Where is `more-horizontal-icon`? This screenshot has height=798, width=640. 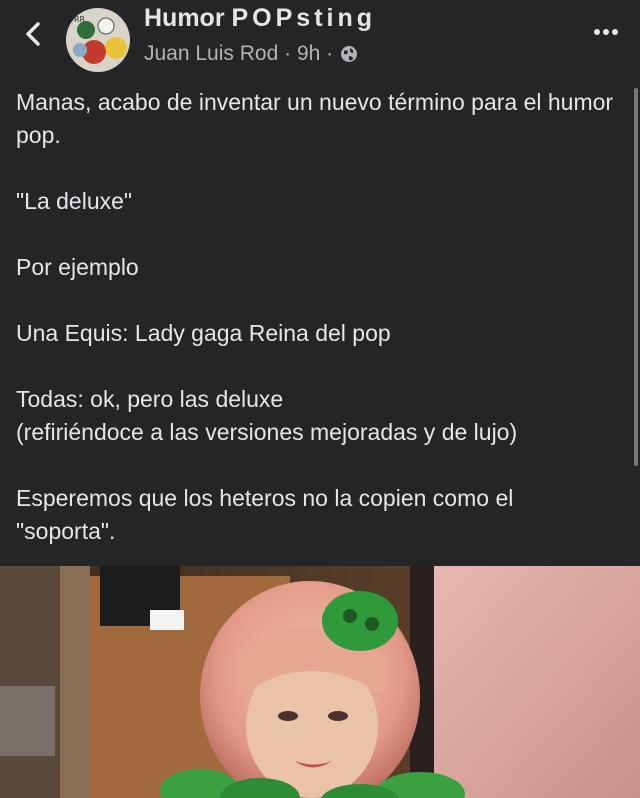 more-horizontal-icon is located at coordinates (606, 32).